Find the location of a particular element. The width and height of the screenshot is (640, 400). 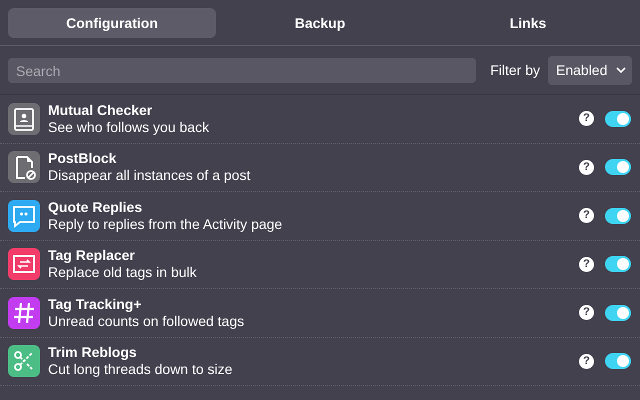

feature-description: Cut long threads down to size is located at coordinates (140, 369).